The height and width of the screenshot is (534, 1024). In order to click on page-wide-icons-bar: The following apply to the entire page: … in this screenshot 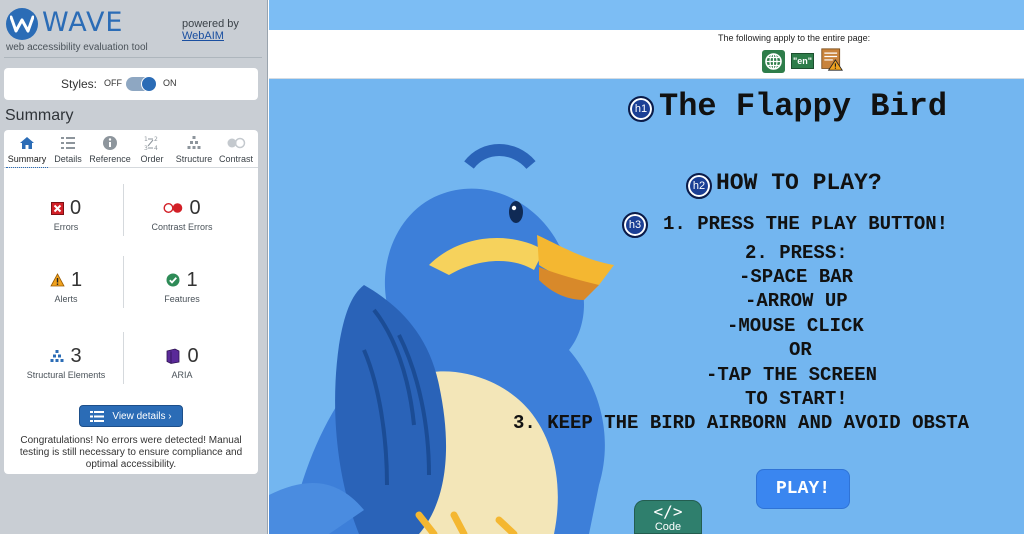, I will do `click(646, 54)`.